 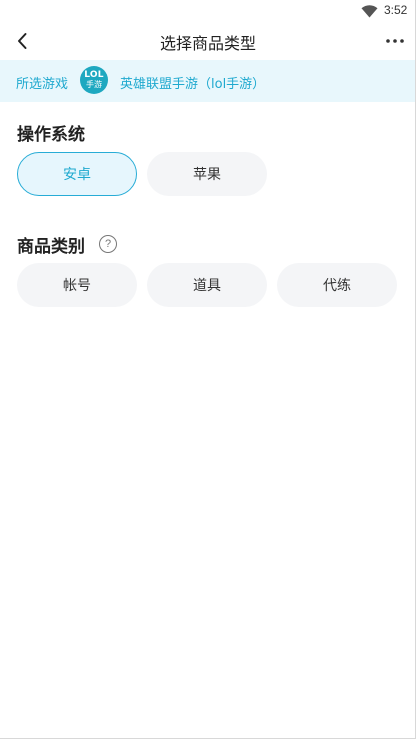 What do you see at coordinates (51, 247) in the screenshot?
I see `category-section-title: 商品类别` at bounding box center [51, 247].